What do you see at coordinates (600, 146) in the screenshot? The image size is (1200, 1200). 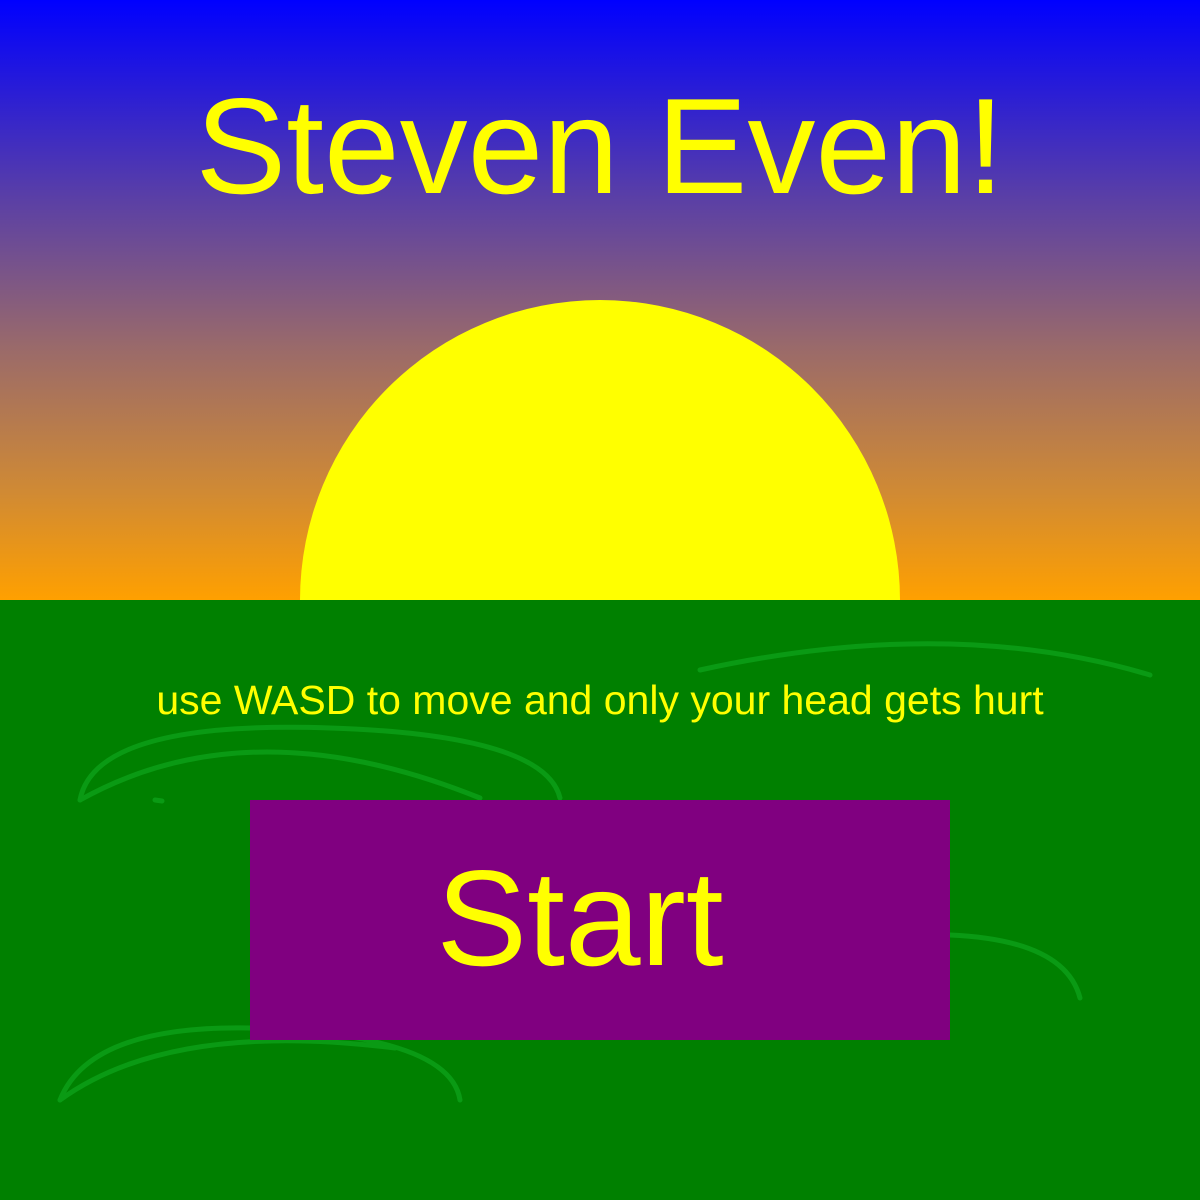 I see `game-title: Steven Even!` at bounding box center [600, 146].